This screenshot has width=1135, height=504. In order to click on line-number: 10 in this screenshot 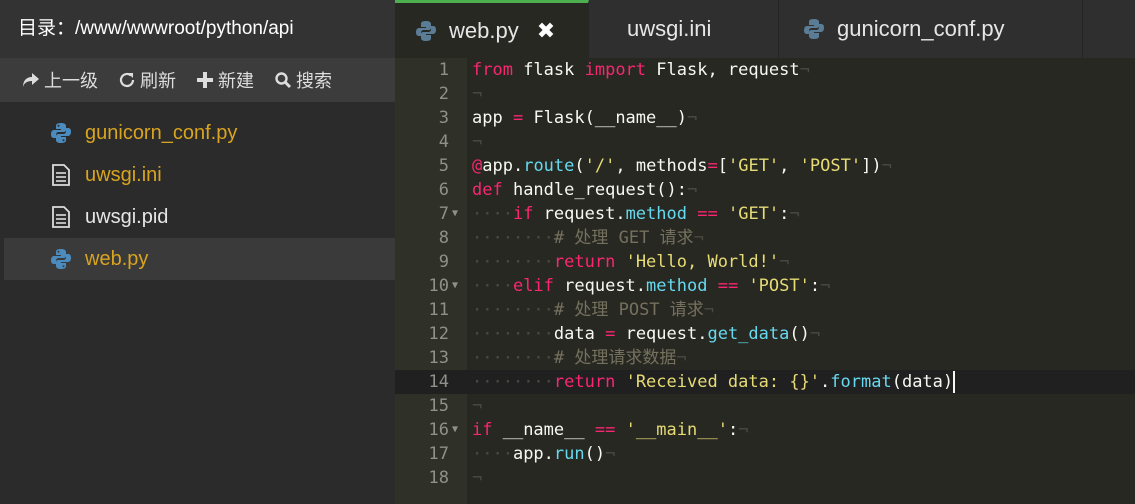, I will do `click(438, 286)`.